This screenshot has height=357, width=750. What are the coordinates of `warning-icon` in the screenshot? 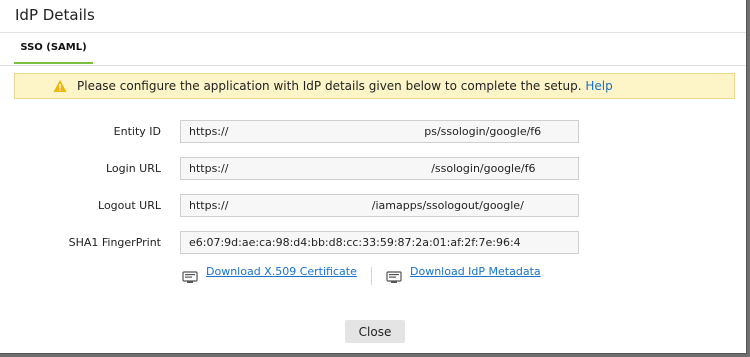 It's located at (60, 86).